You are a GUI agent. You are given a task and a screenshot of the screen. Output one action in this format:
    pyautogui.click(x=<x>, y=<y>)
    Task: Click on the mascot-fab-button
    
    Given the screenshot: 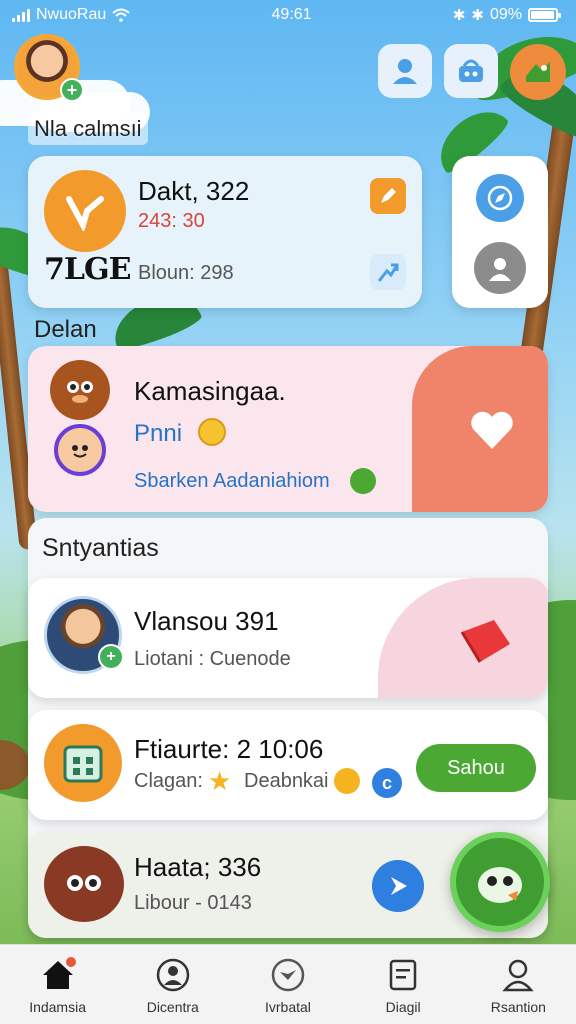 What is the action you would take?
    pyautogui.click(x=500, y=882)
    